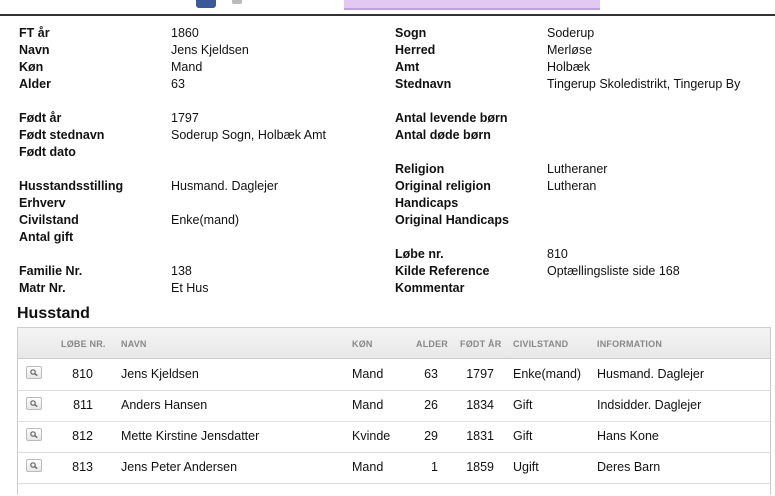 This screenshot has width=775, height=496. I want to click on value-civilstand: Enke(mand), so click(205, 220).